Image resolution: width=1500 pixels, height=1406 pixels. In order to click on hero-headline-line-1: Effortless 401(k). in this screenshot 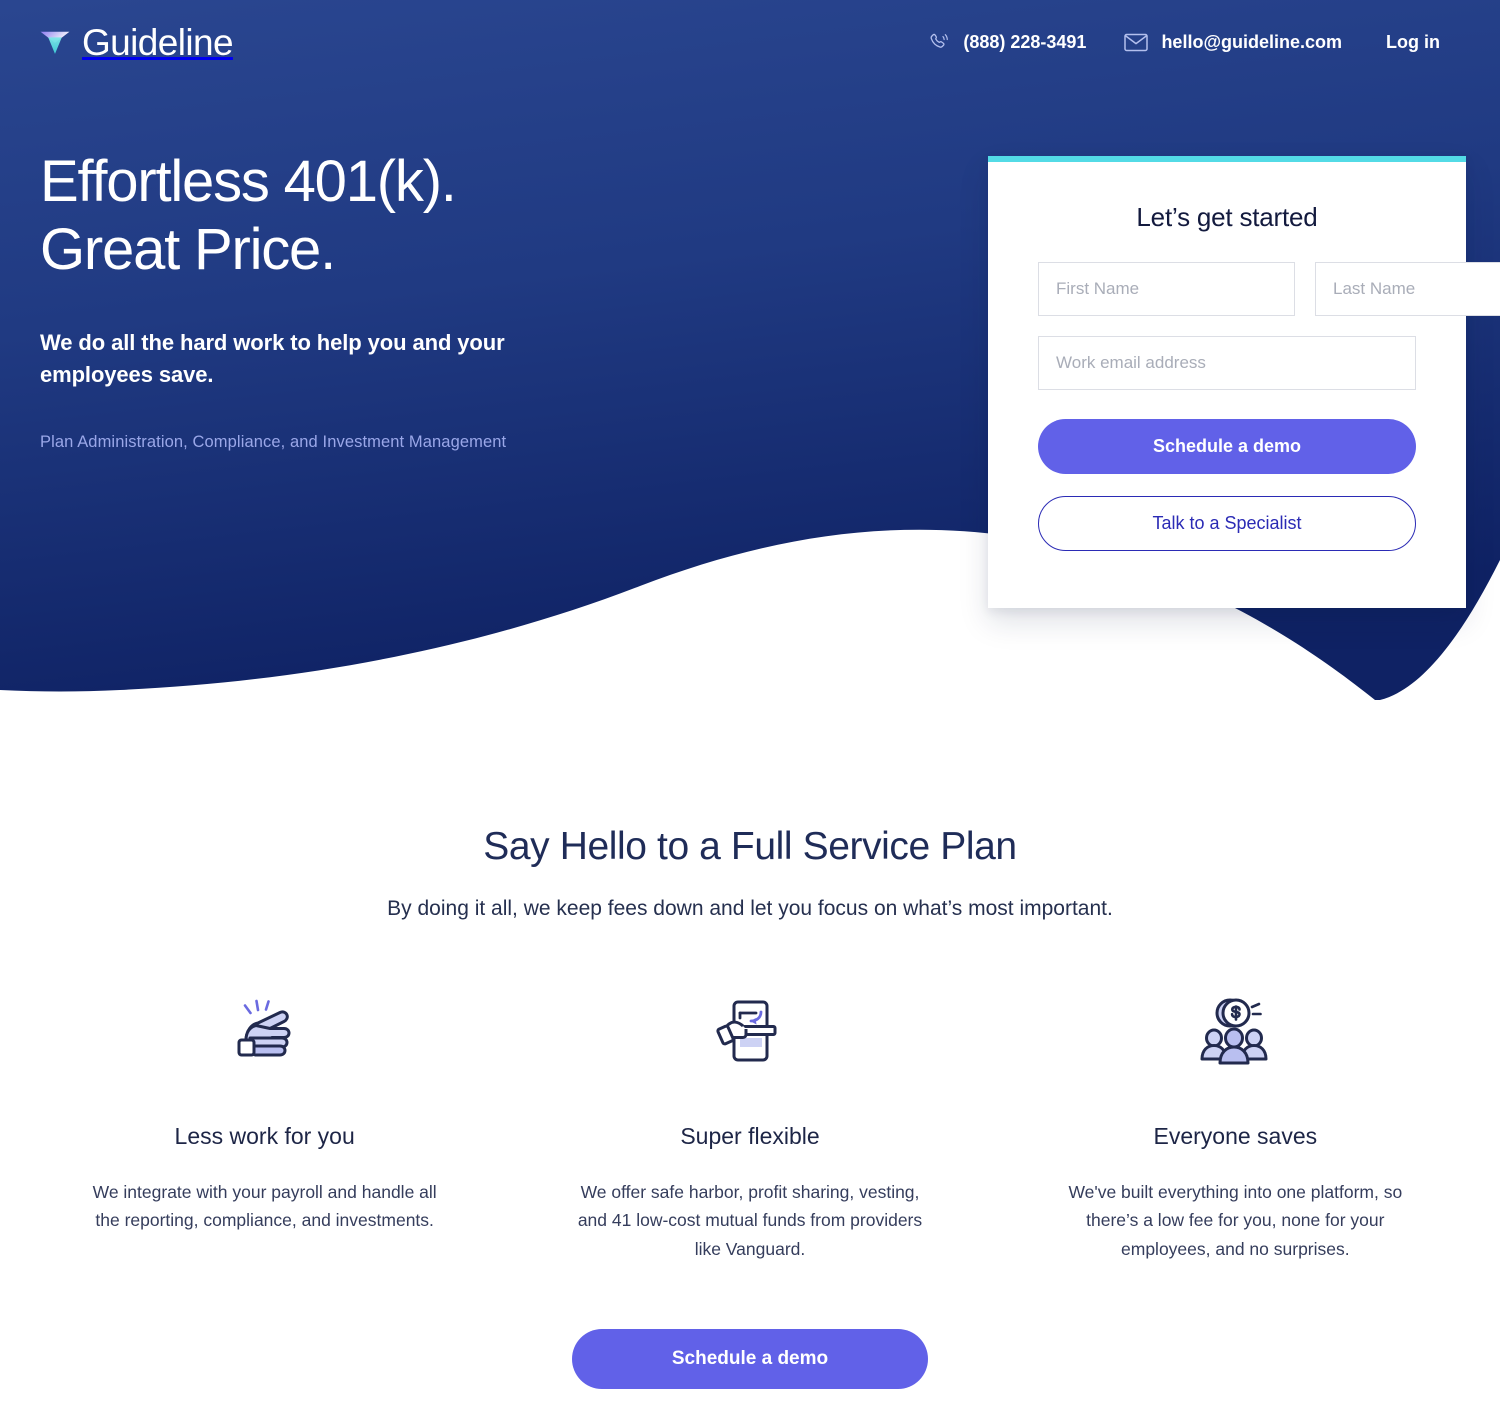, I will do `click(248, 181)`.